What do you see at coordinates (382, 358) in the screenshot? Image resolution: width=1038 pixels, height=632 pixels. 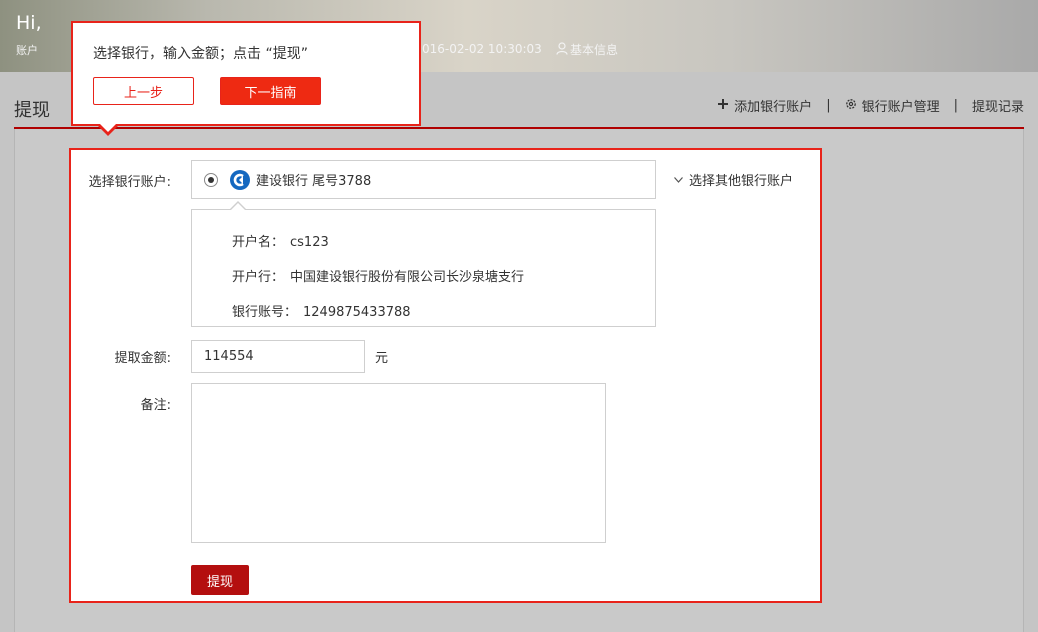 I see `currency-unit: 元` at bounding box center [382, 358].